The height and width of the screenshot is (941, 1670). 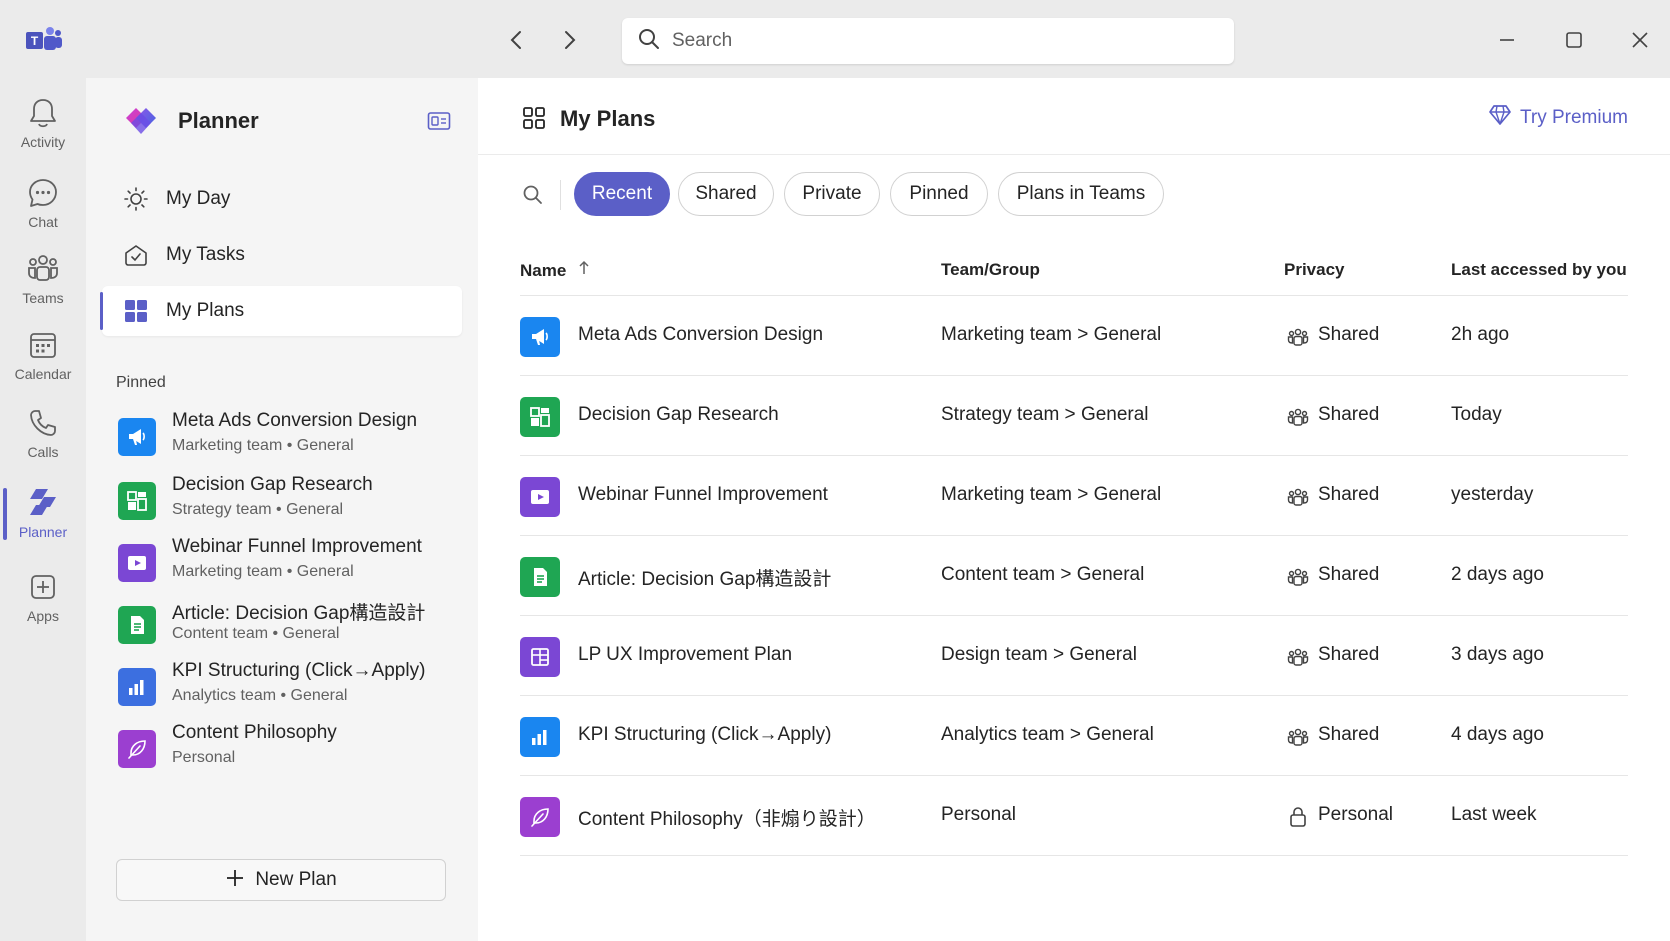 What do you see at coordinates (282, 199) in the screenshot?
I see `nav-my-day: My Day` at bounding box center [282, 199].